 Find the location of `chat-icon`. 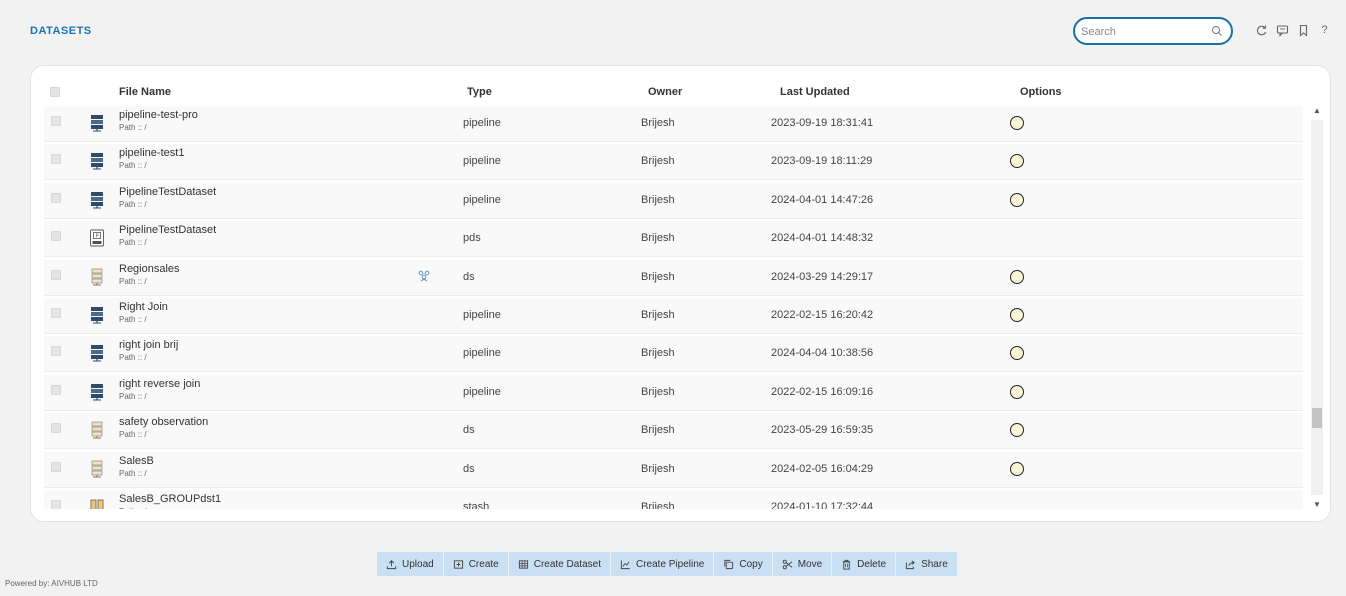

chat-icon is located at coordinates (1282, 30).